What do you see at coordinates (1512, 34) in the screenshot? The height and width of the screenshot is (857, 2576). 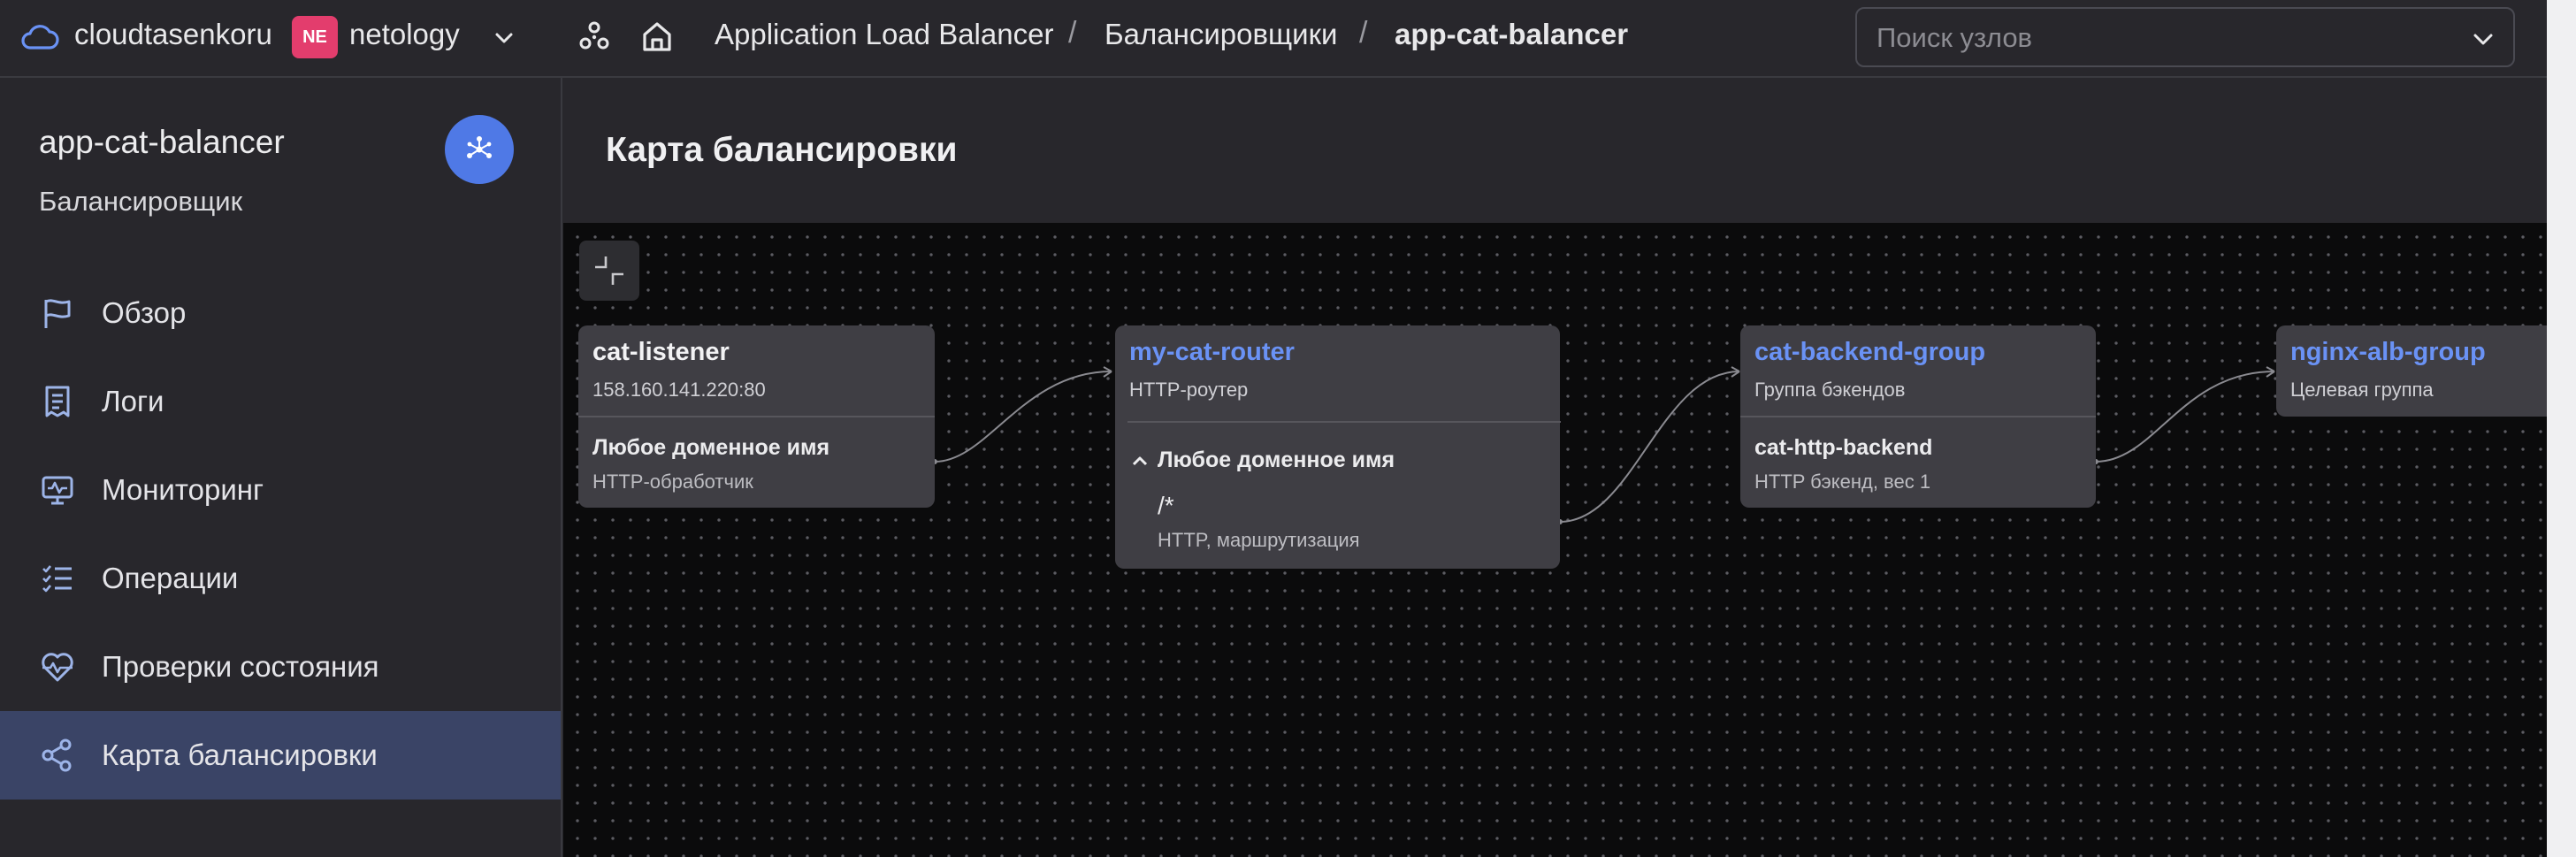 I see `breadcrumb-current: app-cat-balancer` at bounding box center [1512, 34].